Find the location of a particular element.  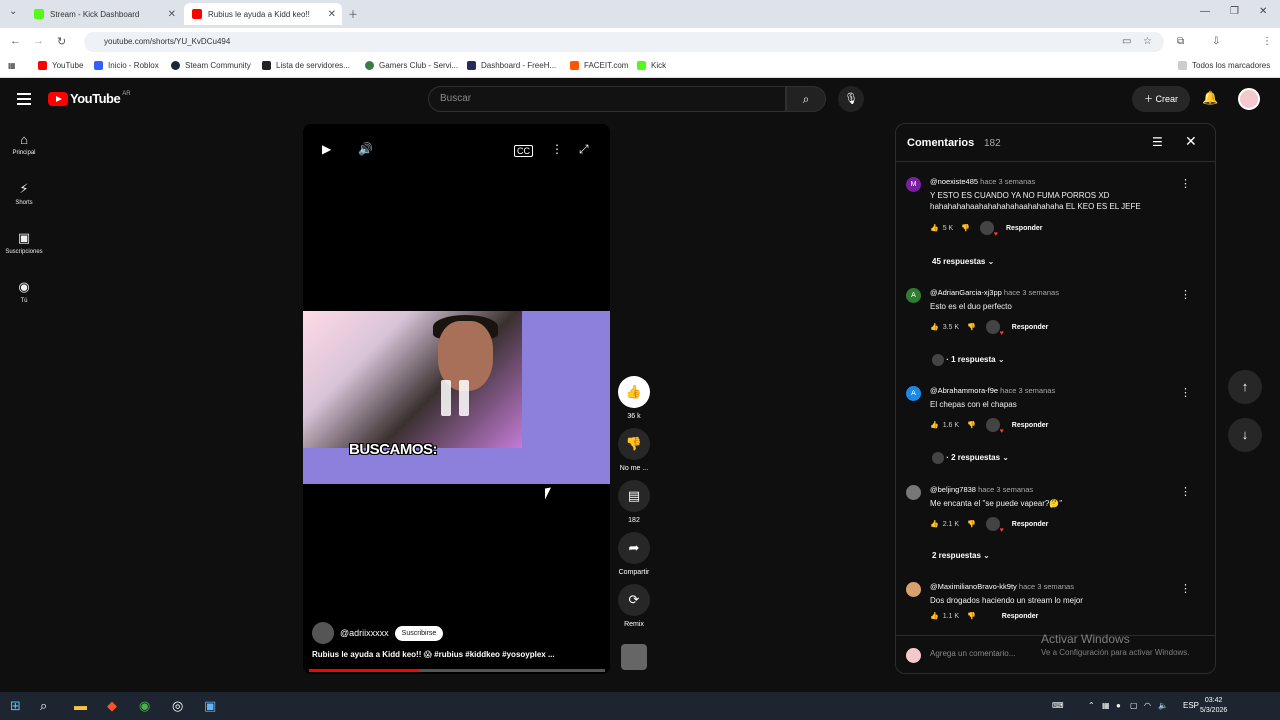

maximize-icon: ❐ is located at coordinates (1234, 11).